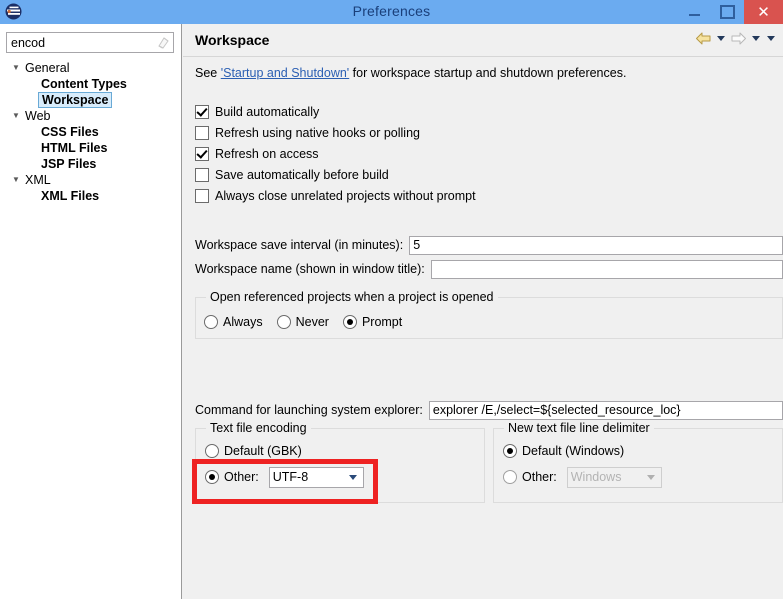 Image resolution: width=783 pixels, height=599 pixels. I want to click on close-icon: ✕, so click(763, 12).